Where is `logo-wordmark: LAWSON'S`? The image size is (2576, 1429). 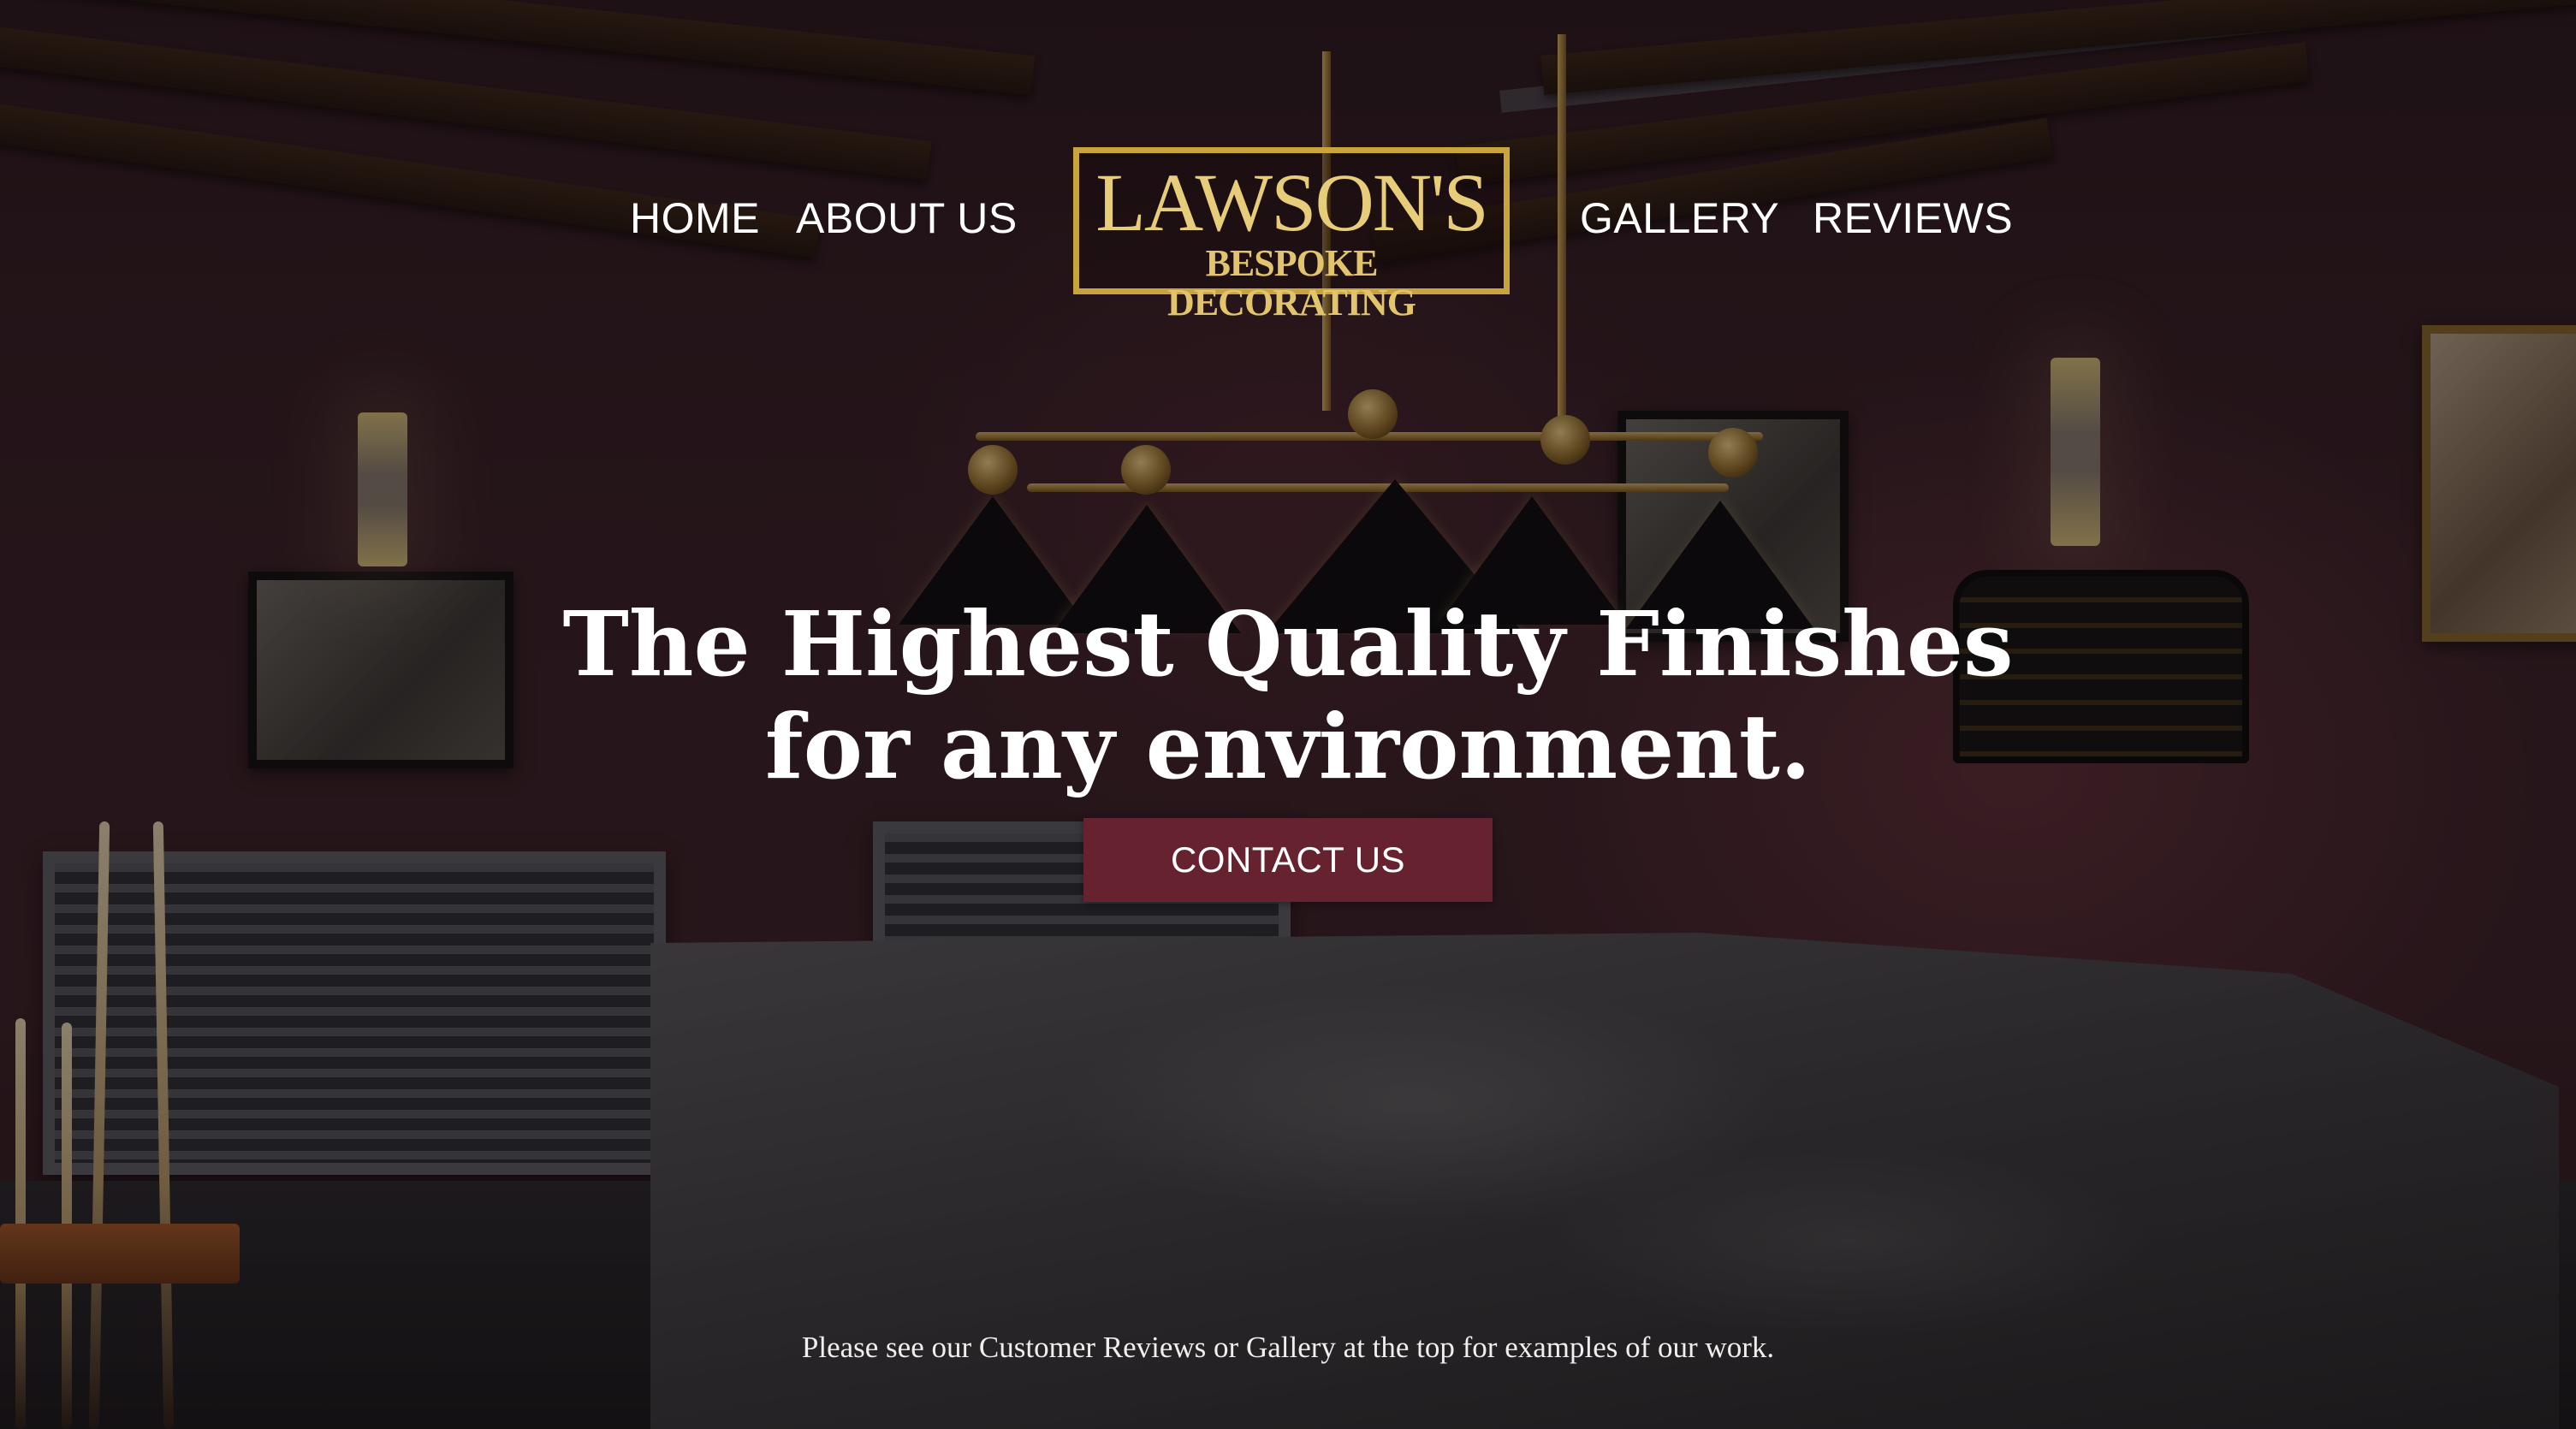
logo-wordmark: LAWSON'S is located at coordinates (1292, 202).